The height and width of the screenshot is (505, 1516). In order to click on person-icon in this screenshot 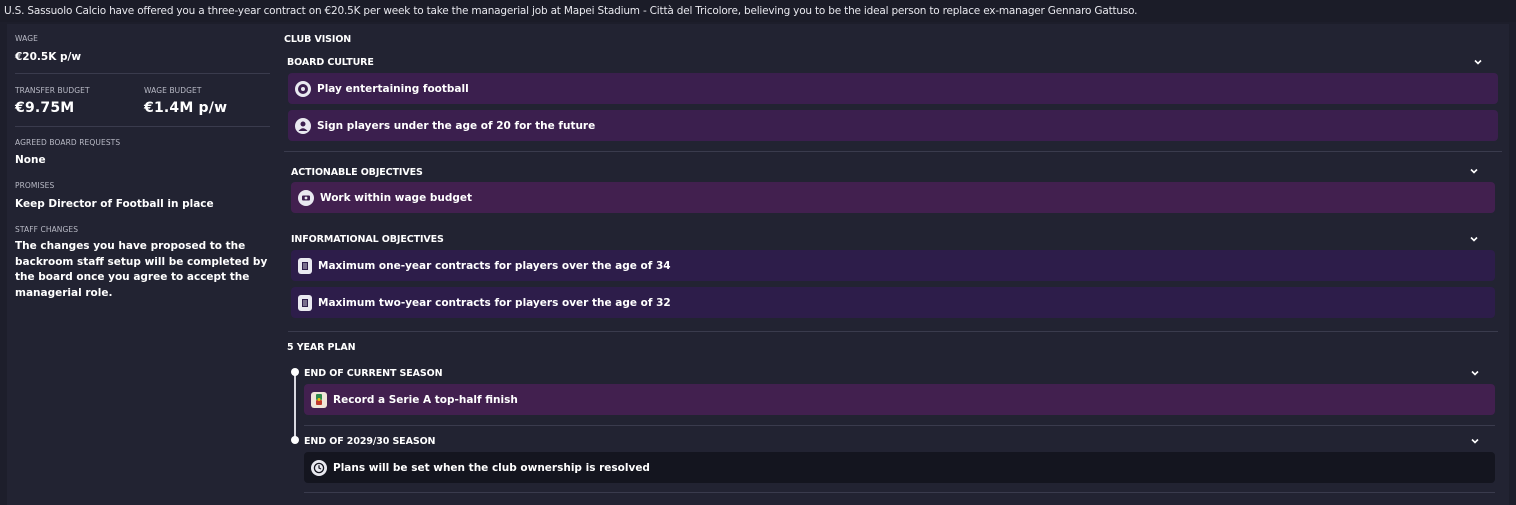, I will do `click(303, 125)`.